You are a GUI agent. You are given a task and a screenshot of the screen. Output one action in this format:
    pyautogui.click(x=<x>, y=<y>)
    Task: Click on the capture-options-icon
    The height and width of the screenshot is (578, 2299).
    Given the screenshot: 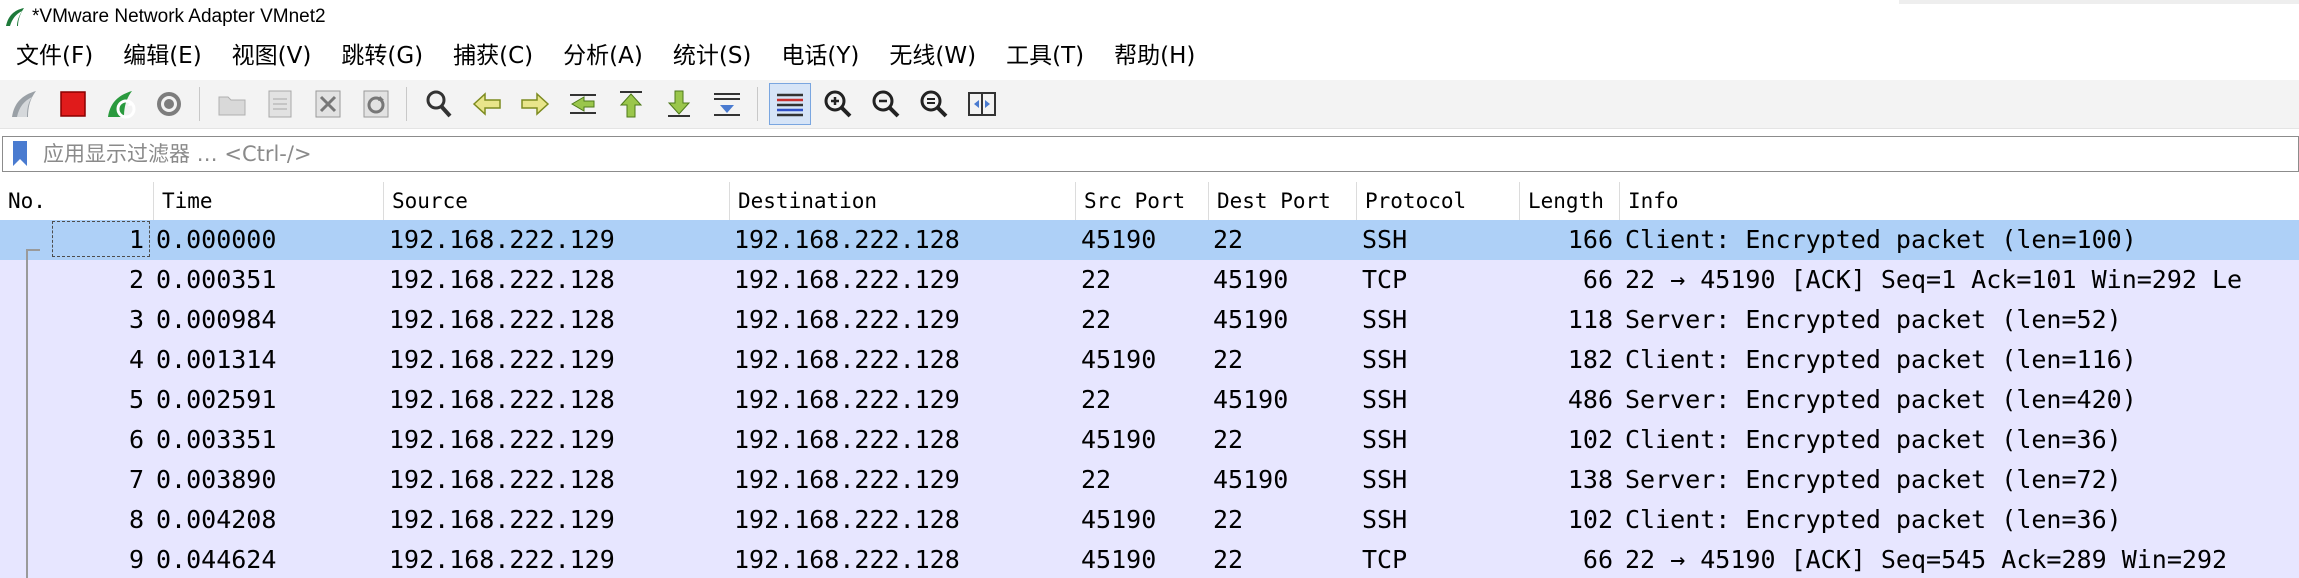 What is the action you would take?
    pyautogui.click(x=169, y=104)
    